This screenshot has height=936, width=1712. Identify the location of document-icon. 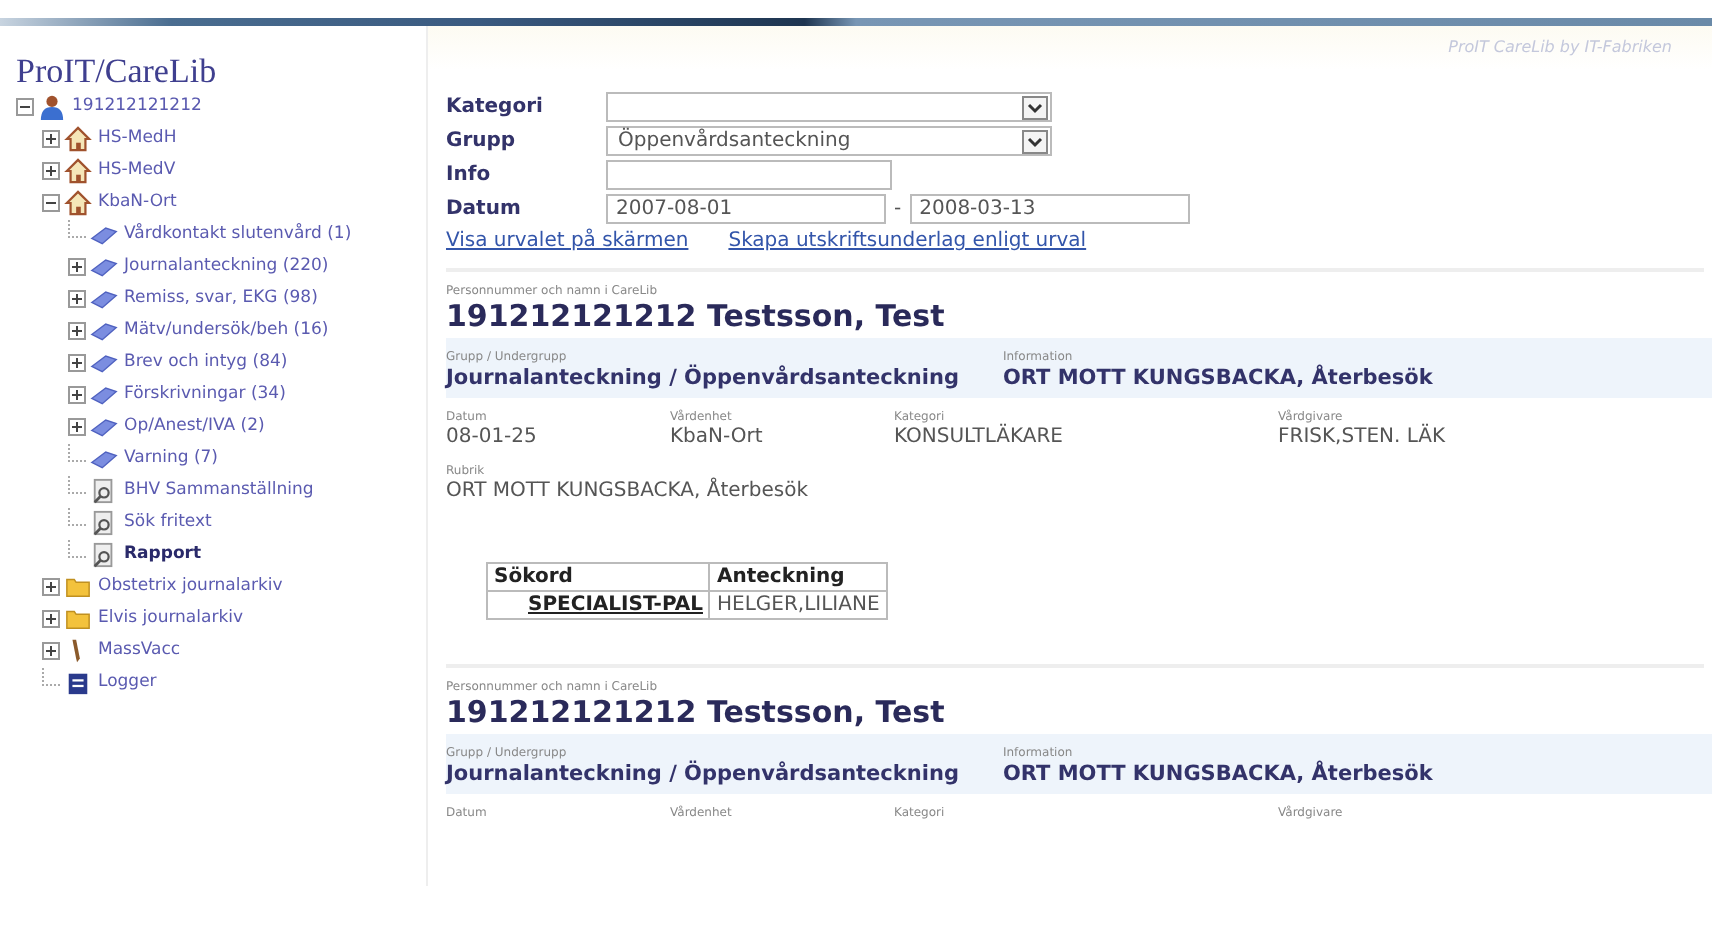
(78, 682).